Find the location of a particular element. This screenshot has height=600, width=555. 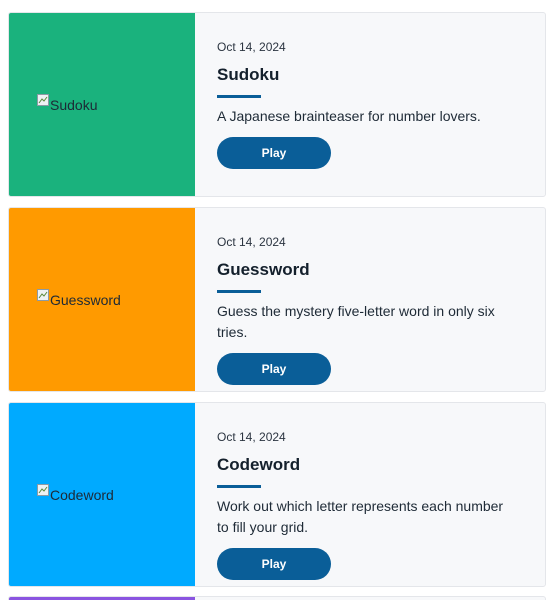

game-thumbnail: Guessword is located at coordinates (102, 299).